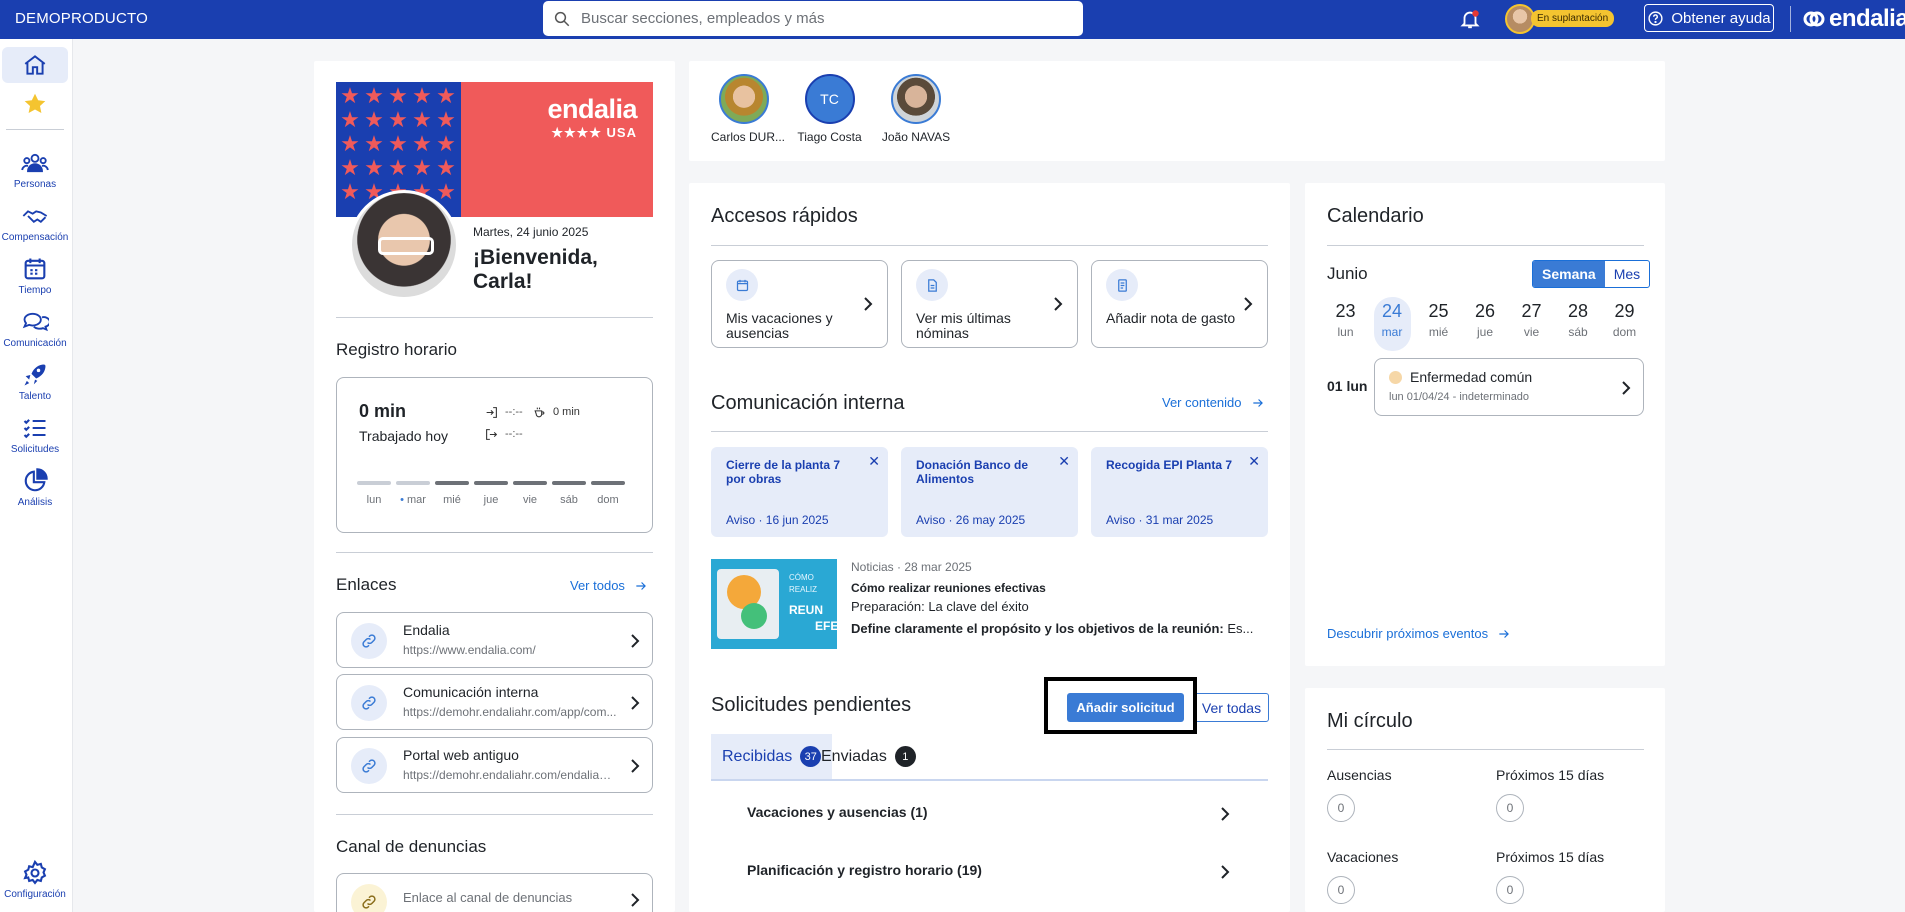 This screenshot has width=1905, height=912. Describe the element at coordinates (36, 480) in the screenshot. I see `pie-chart-icon` at that location.